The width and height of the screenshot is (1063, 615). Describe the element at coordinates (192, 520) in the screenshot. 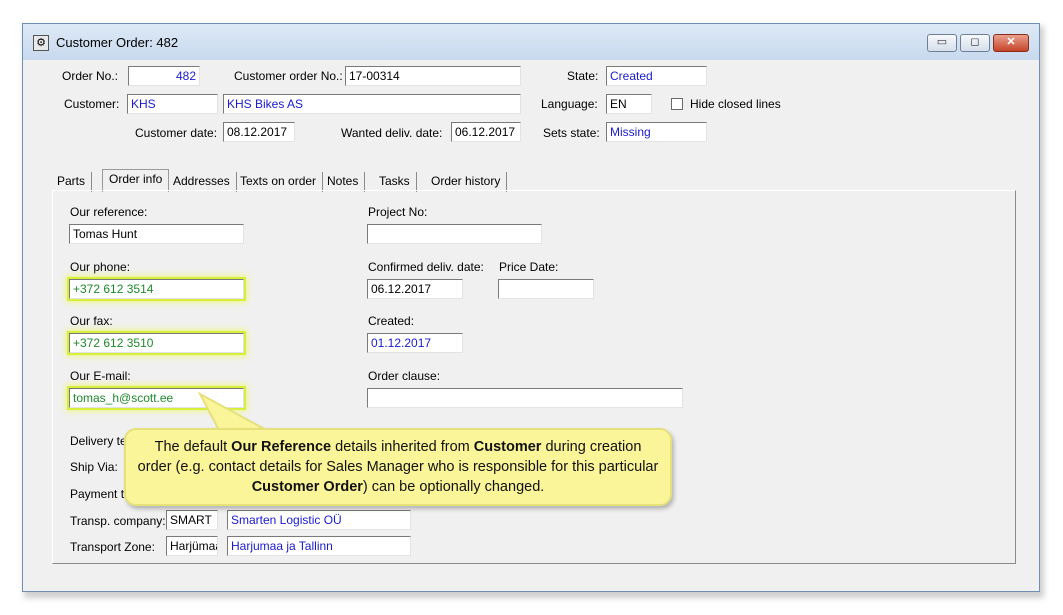

I see `transp-company-code-field: SMART` at that location.